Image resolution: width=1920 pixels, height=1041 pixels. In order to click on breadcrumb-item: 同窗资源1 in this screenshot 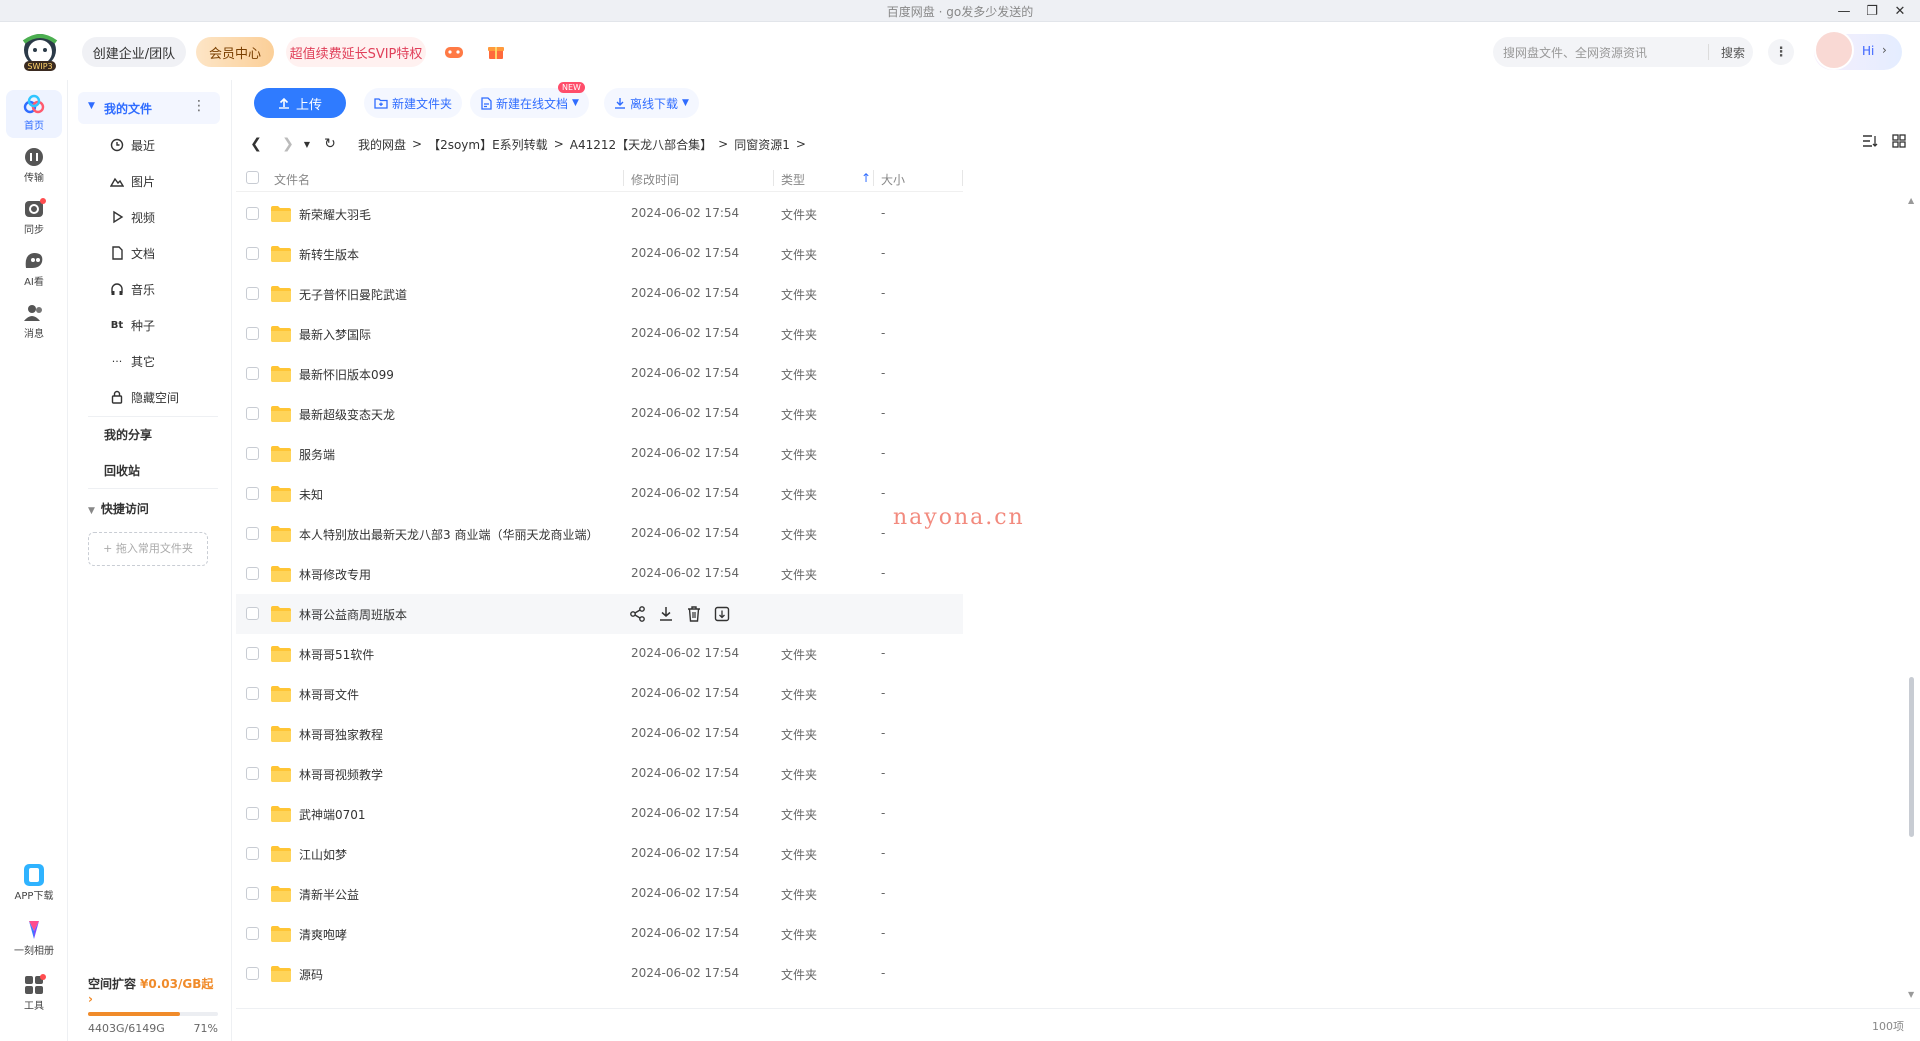, I will do `click(762, 144)`.